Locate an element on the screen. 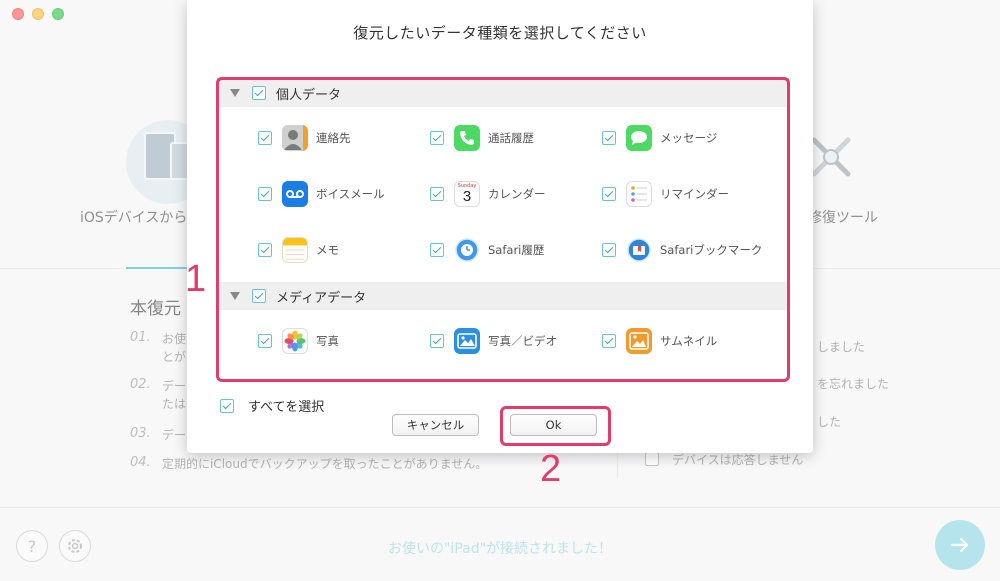  select-all-label: すべてを選択 is located at coordinates (286, 407).